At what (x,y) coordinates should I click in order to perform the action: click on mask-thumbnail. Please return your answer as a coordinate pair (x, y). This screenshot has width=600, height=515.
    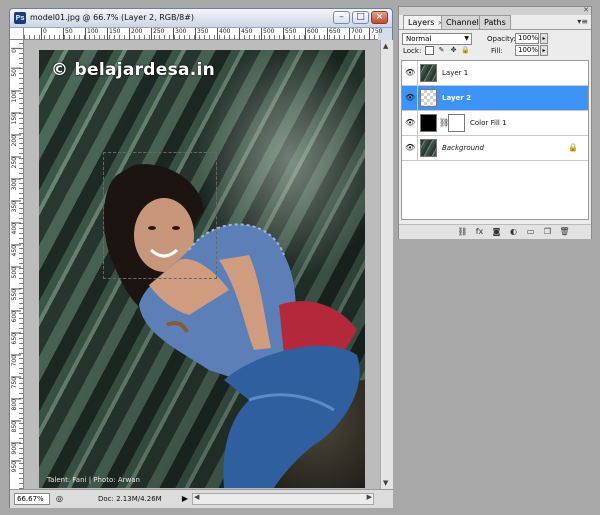
    Looking at the image, I should click on (456, 123).